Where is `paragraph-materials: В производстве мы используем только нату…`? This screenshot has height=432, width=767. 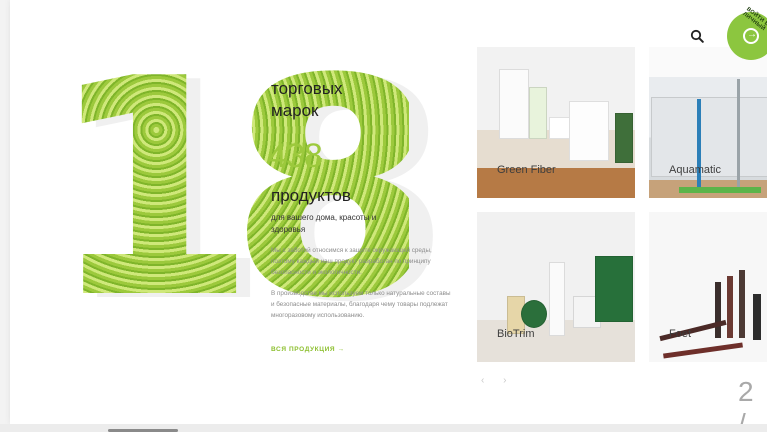
paragraph-materials: В производстве мы используем только нату… is located at coordinates (361, 304).